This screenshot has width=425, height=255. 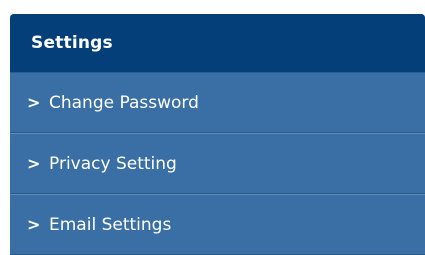 I want to click on settings-title: Settings, so click(x=72, y=43).